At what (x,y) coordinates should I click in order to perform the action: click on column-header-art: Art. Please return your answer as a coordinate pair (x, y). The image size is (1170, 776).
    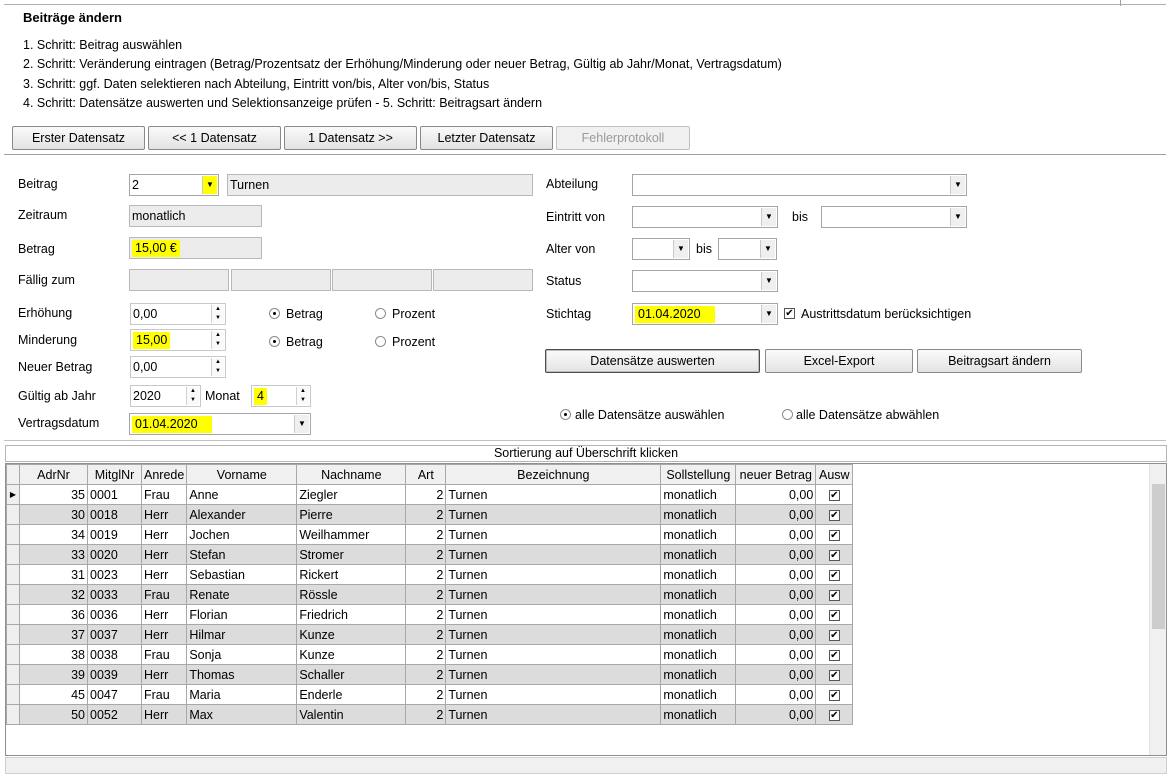
    Looking at the image, I should click on (426, 474).